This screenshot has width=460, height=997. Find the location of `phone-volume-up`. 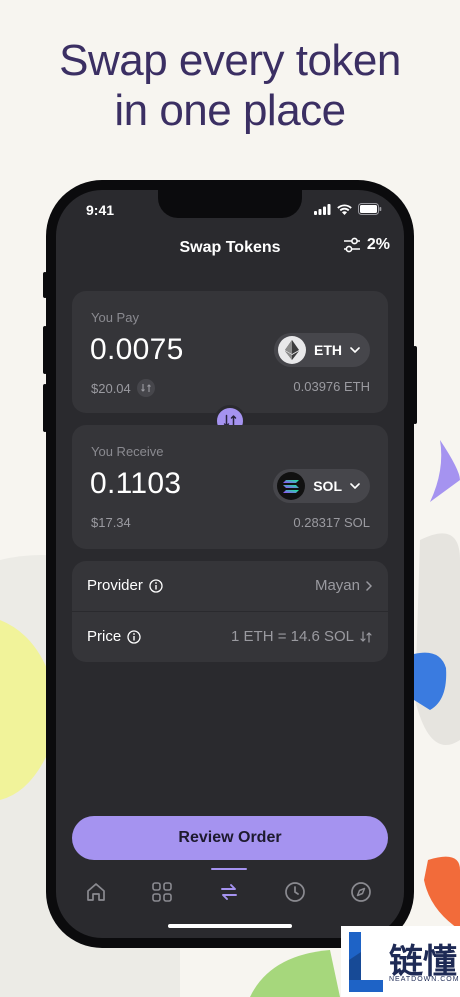

phone-volume-up is located at coordinates (45, 350).